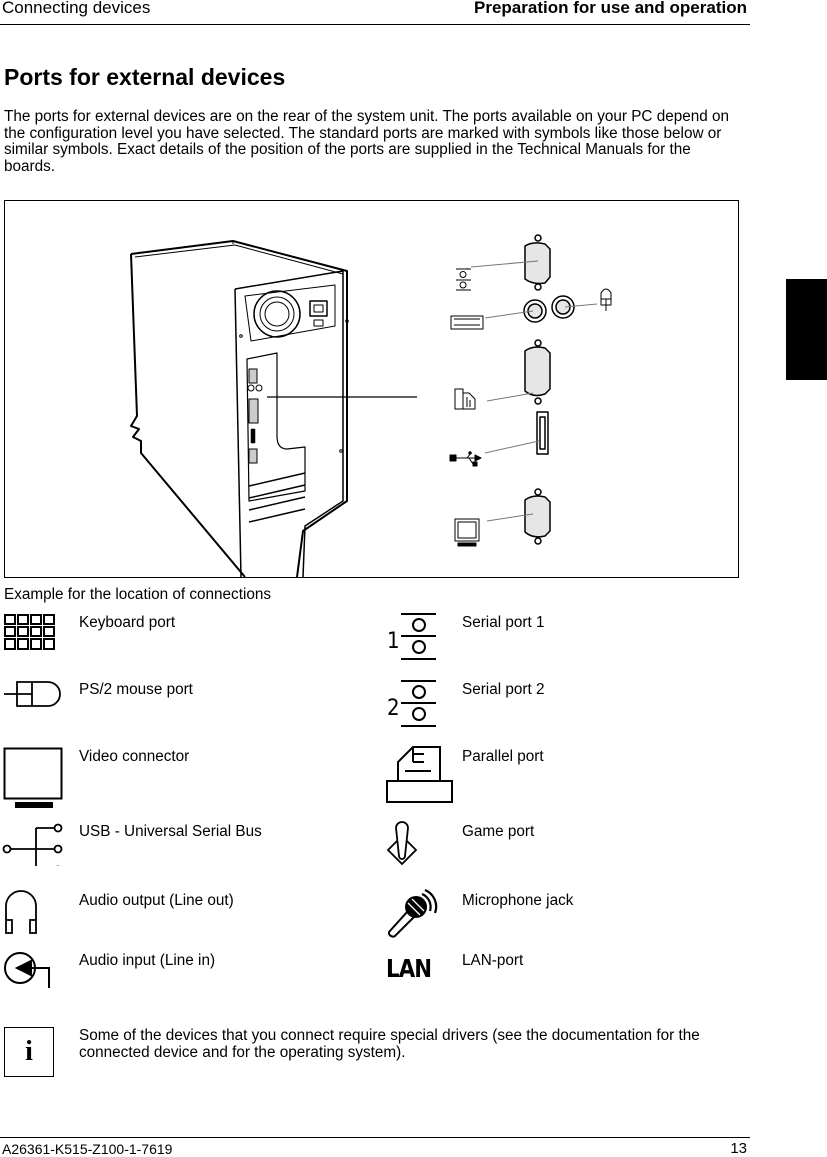 This screenshot has height=1157, width=827. What do you see at coordinates (27, 970) in the screenshot?
I see `line-in-icon` at bounding box center [27, 970].